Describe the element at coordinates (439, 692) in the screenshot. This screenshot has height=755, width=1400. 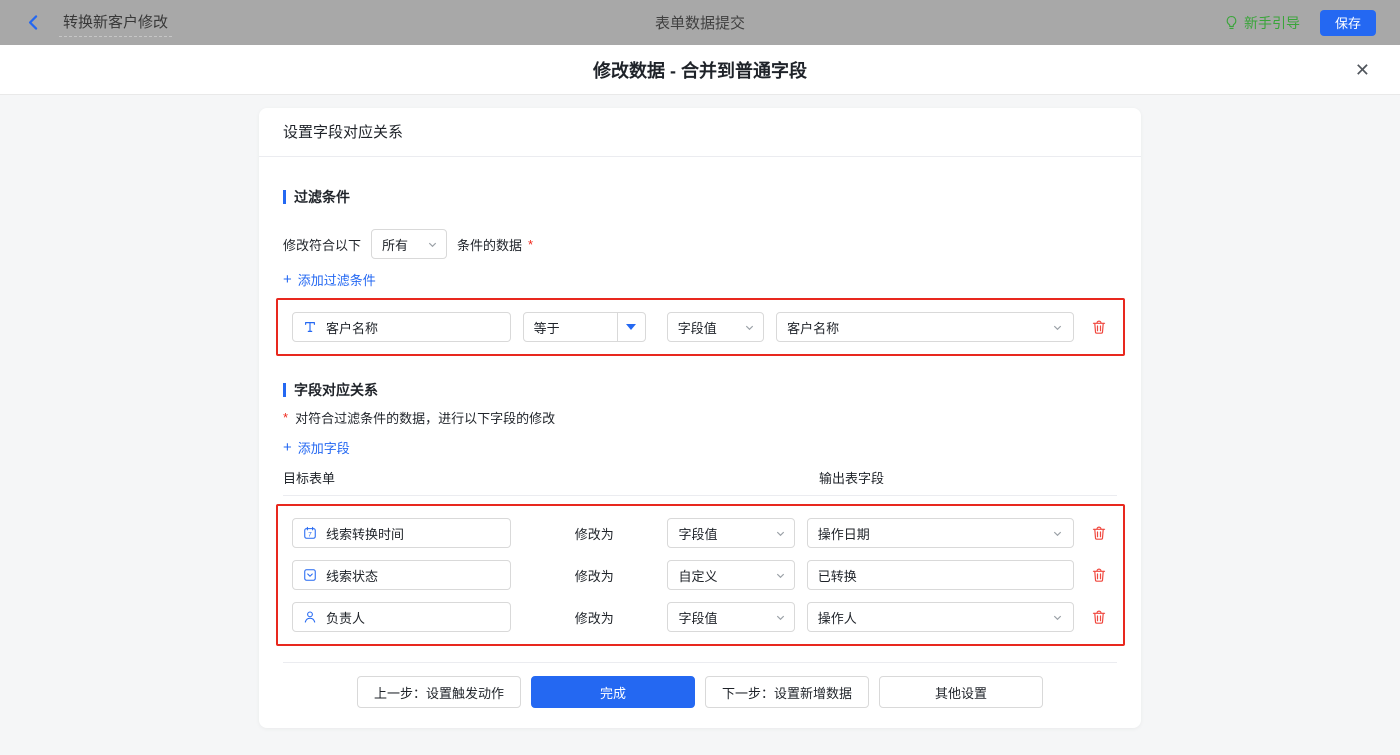
I see `prev-step-button: 上一步：设置触发动作` at that location.